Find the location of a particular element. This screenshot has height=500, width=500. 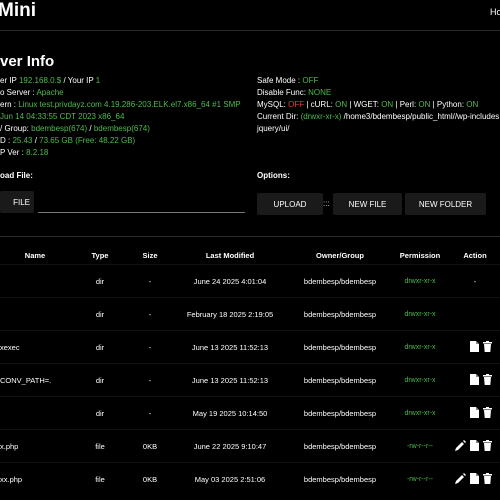

col-permission: Permission is located at coordinates (420, 255).